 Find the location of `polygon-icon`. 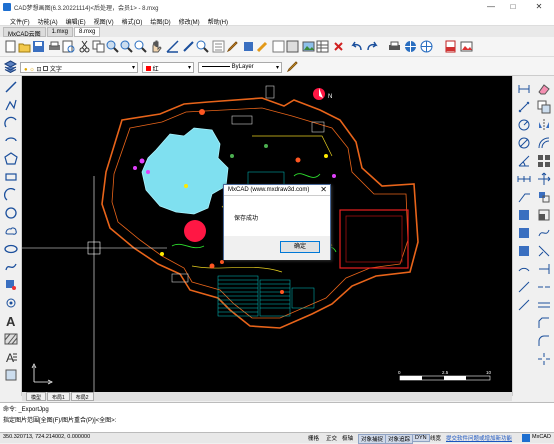

polygon-icon is located at coordinates (11, 159).